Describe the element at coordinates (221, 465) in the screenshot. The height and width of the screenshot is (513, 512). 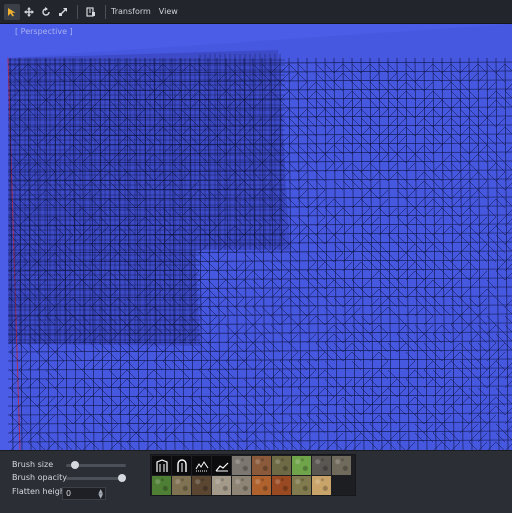
I see `brush-4-icon` at that location.